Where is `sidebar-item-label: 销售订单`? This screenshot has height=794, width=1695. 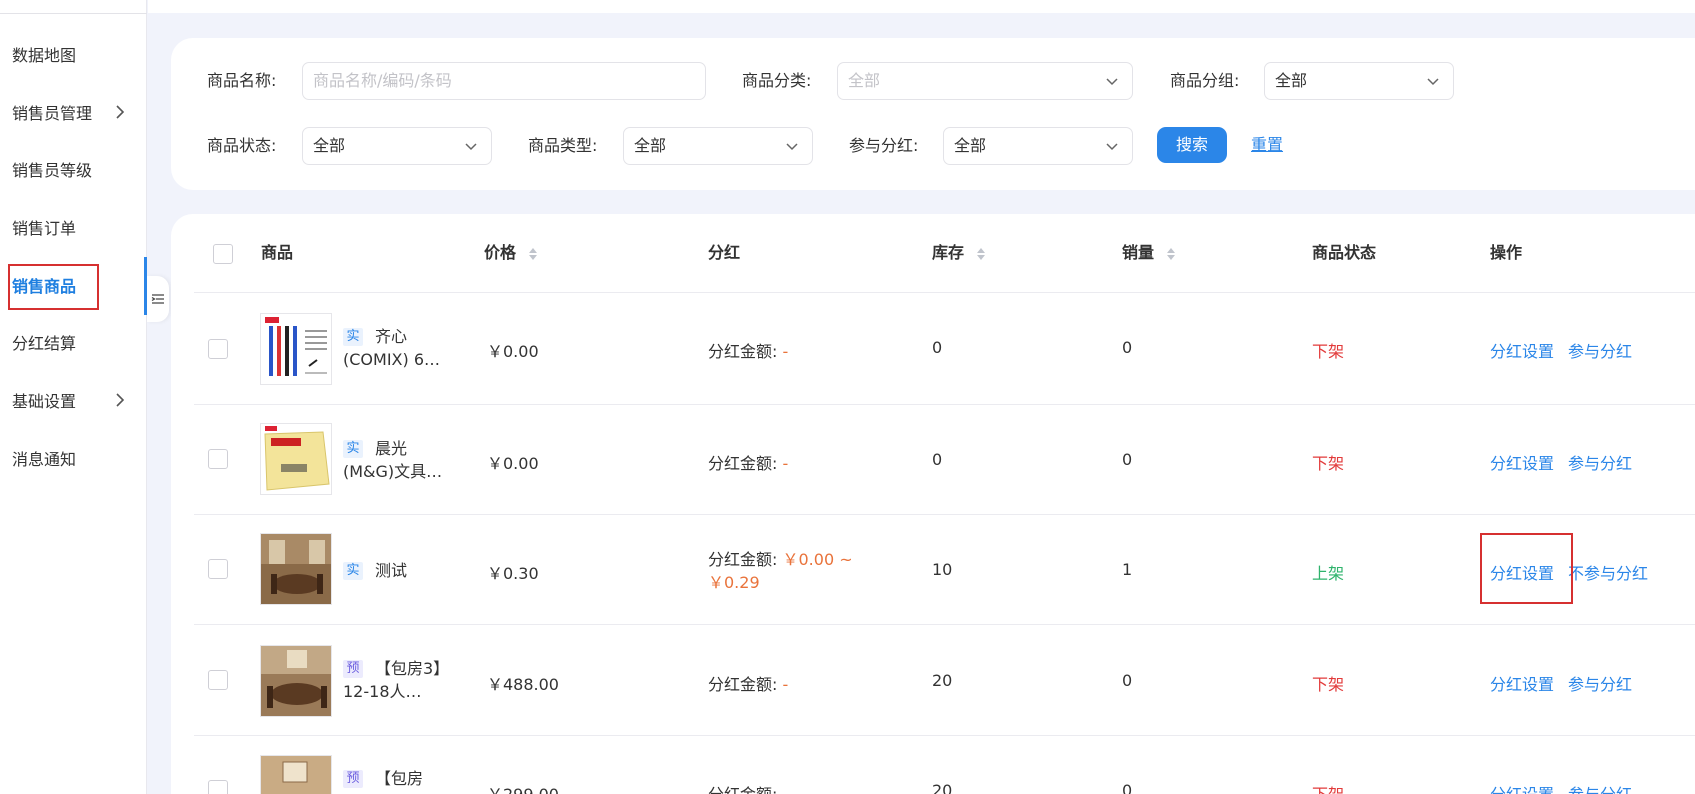
sidebar-item-label: 销售订单 is located at coordinates (44, 228).